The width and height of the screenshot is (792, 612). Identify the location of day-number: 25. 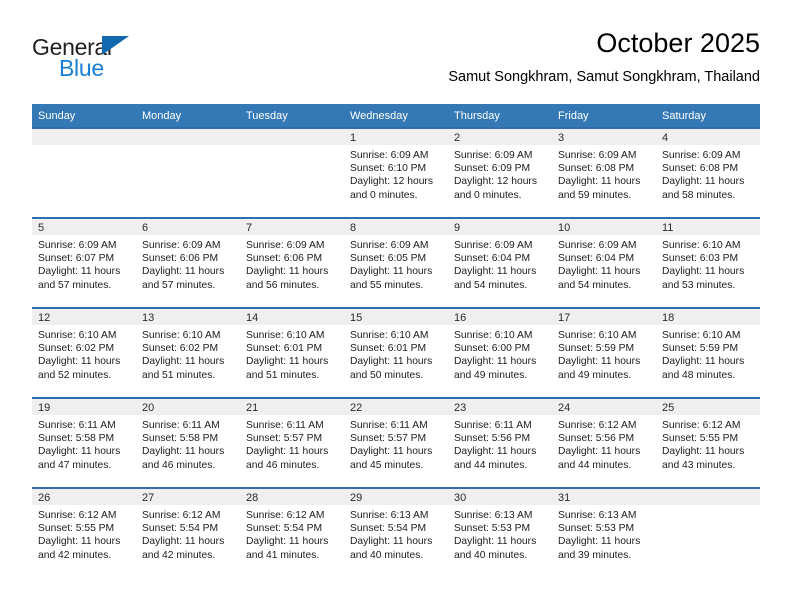
(708, 407).